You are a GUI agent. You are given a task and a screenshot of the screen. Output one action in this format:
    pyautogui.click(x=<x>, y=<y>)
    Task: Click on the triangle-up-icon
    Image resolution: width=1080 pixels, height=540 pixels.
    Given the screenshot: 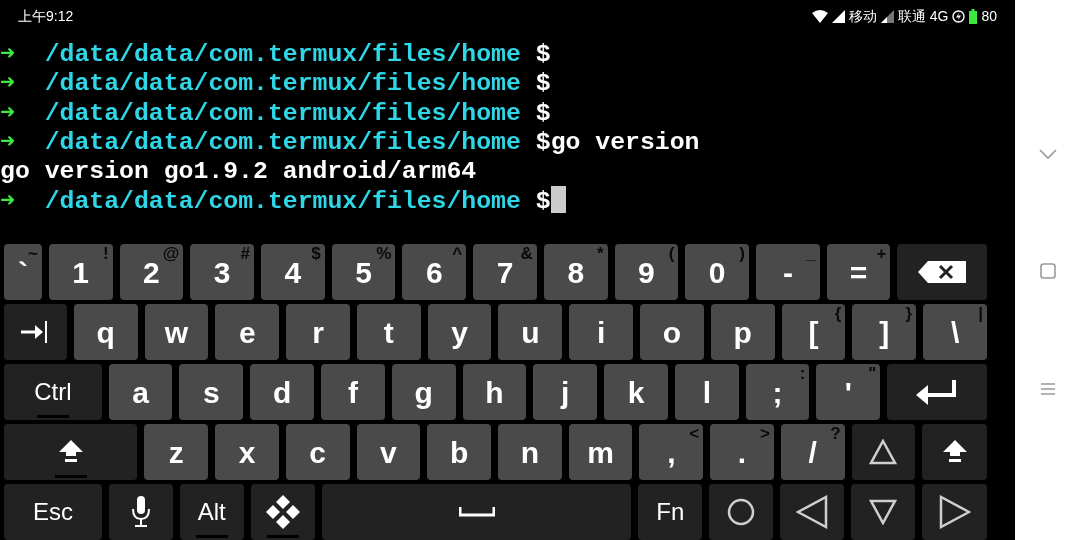 What is the action you would take?
    pyautogui.click(x=883, y=452)
    